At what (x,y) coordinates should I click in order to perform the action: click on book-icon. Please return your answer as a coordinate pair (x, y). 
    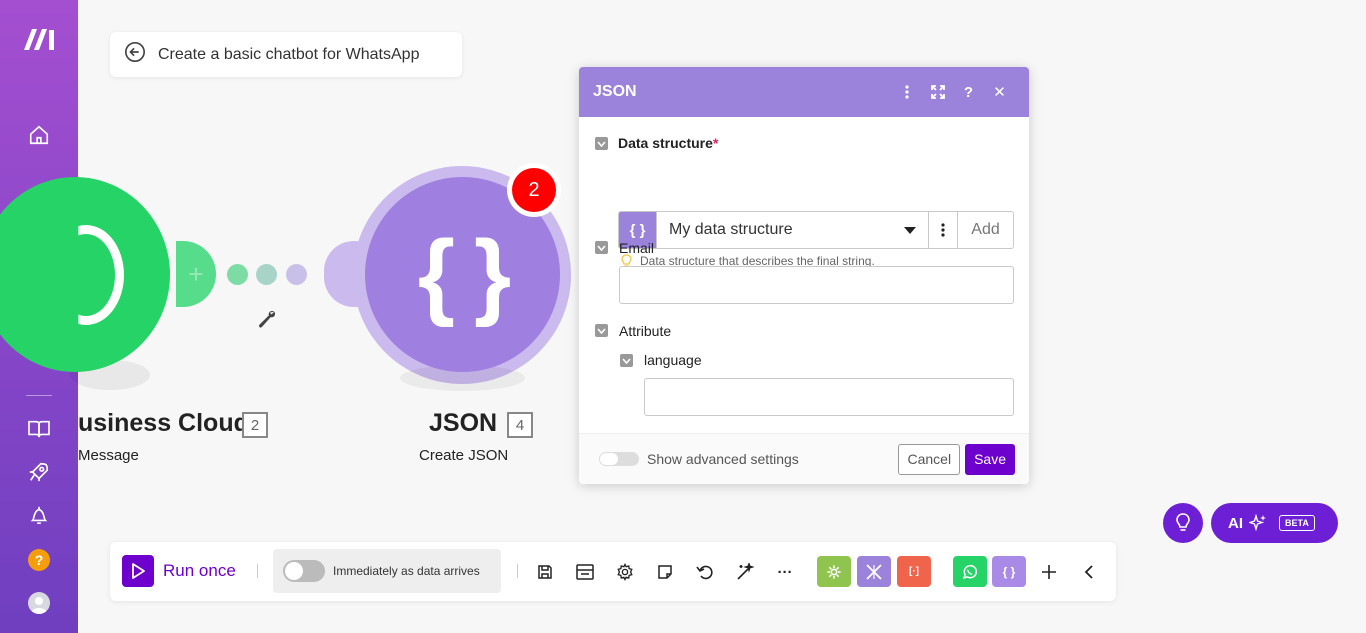
    Looking at the image, I should click on (39, 429).